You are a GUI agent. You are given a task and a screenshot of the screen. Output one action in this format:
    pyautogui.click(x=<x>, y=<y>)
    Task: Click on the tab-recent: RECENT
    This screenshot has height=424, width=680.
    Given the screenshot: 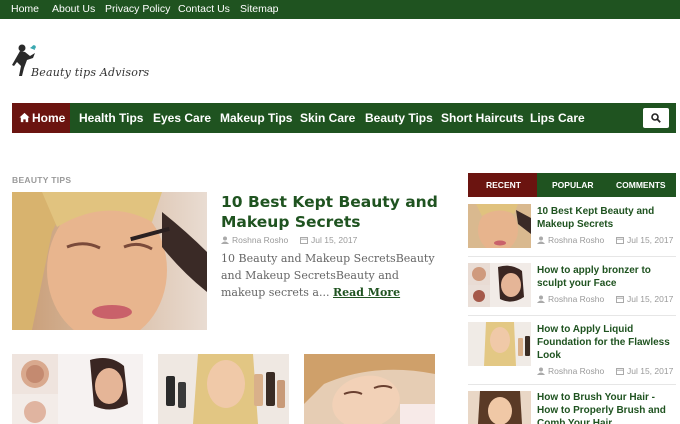 What is the action you would take?
    pyautogui.click(x=503, y=185)
    